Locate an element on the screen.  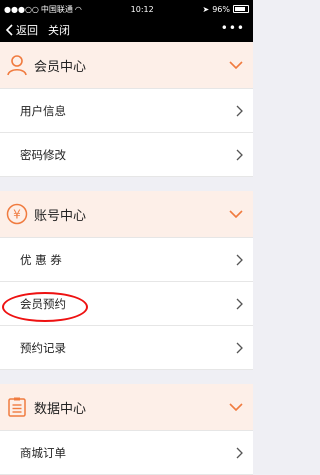
list-item-member-reservation: 会员预约 is located at coordinates (126, 304).